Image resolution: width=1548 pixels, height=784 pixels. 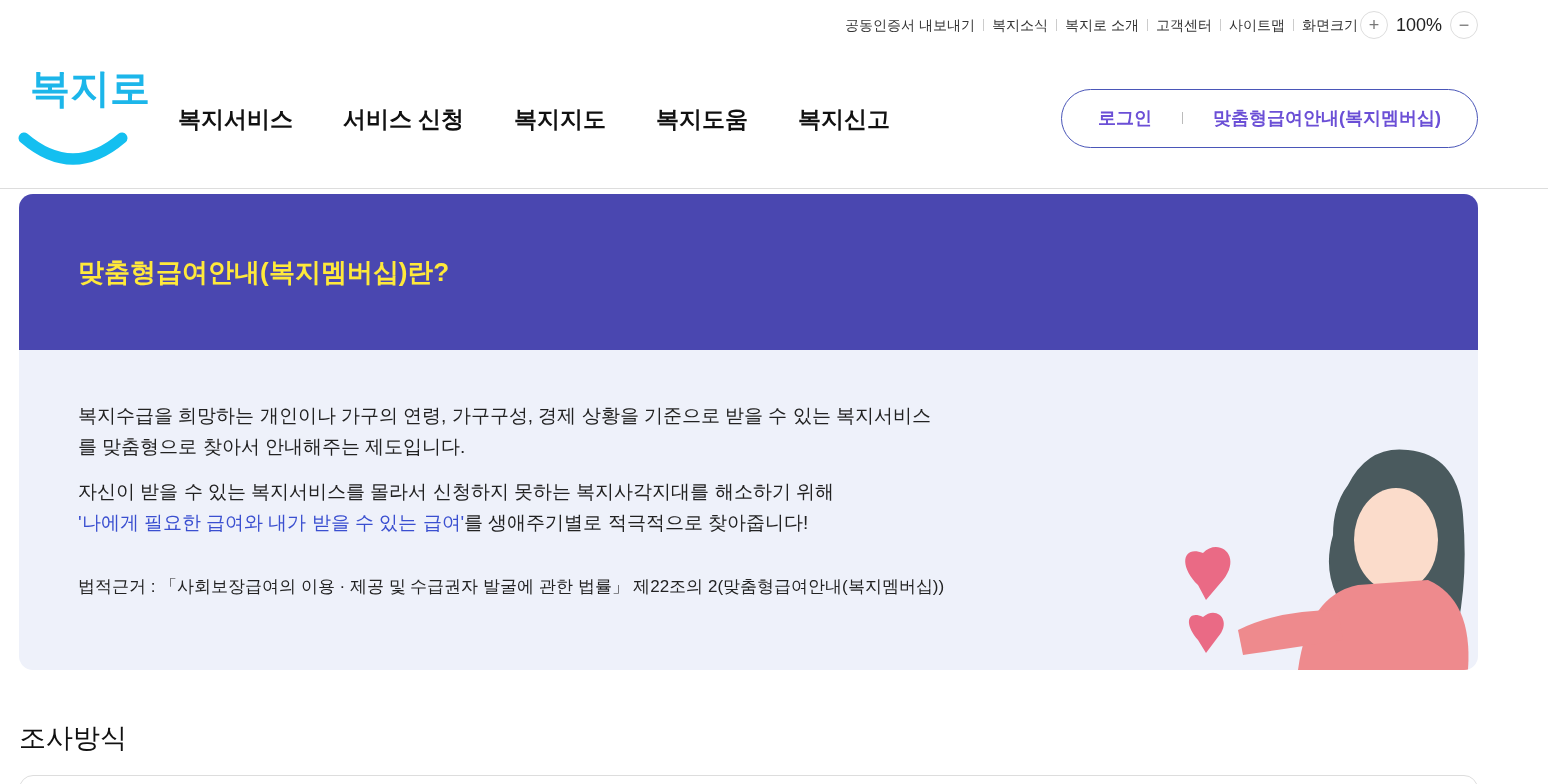 What do you see at coordinates (1102, 25) in the screenshot?
I see `utility-link: 복지로 소개` at bounding box center [1102, 25].